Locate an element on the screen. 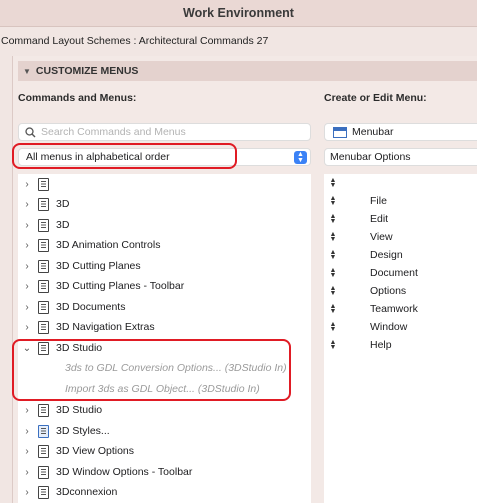  list-item: › 3D Cutting Planes - Toolbar is located at coordinates (164, 286).